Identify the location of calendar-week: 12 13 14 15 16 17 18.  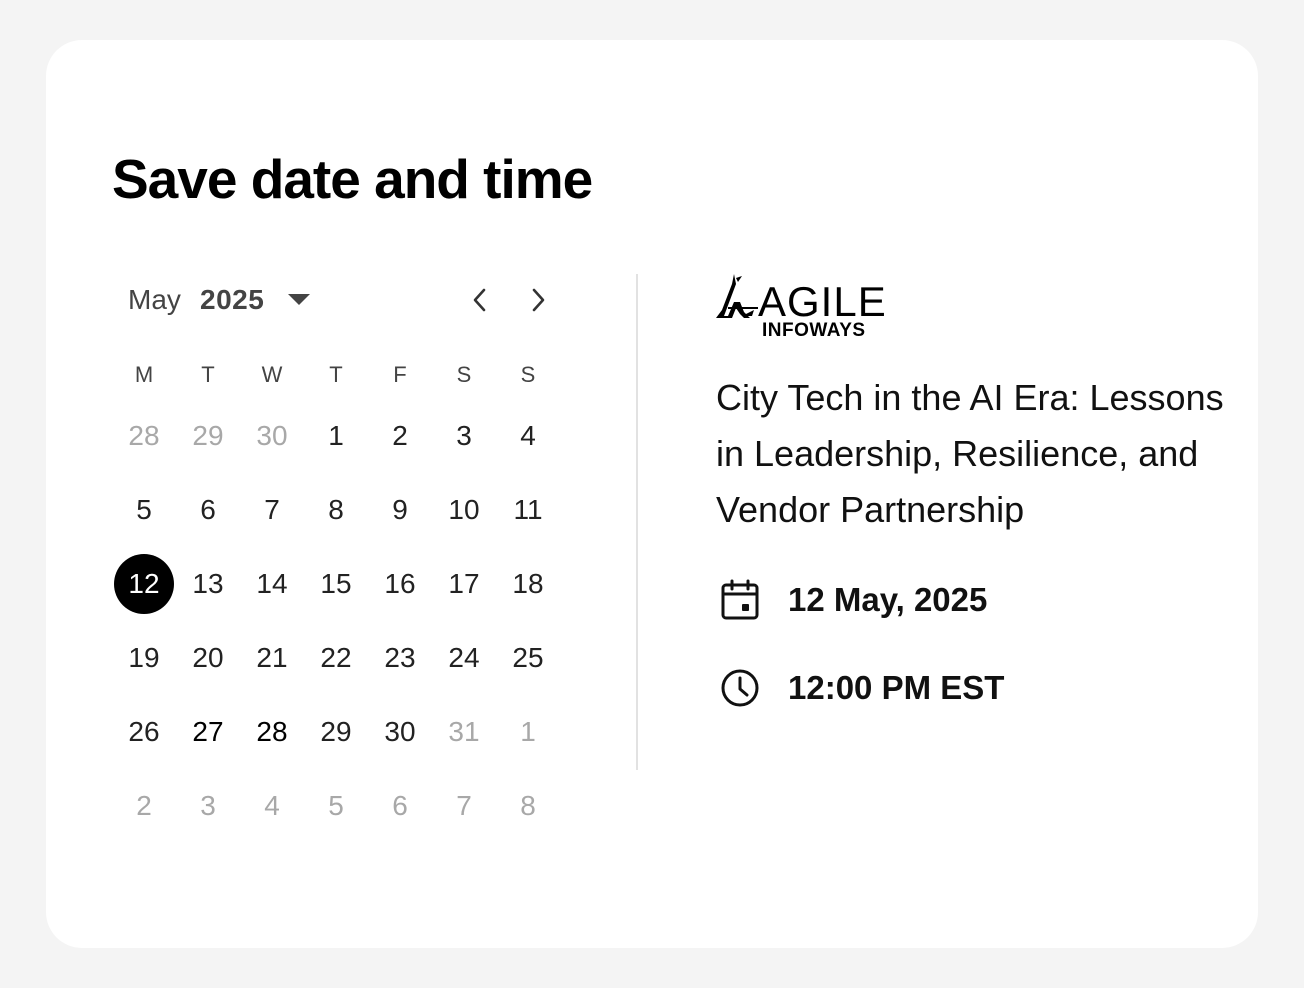
(336, 589).